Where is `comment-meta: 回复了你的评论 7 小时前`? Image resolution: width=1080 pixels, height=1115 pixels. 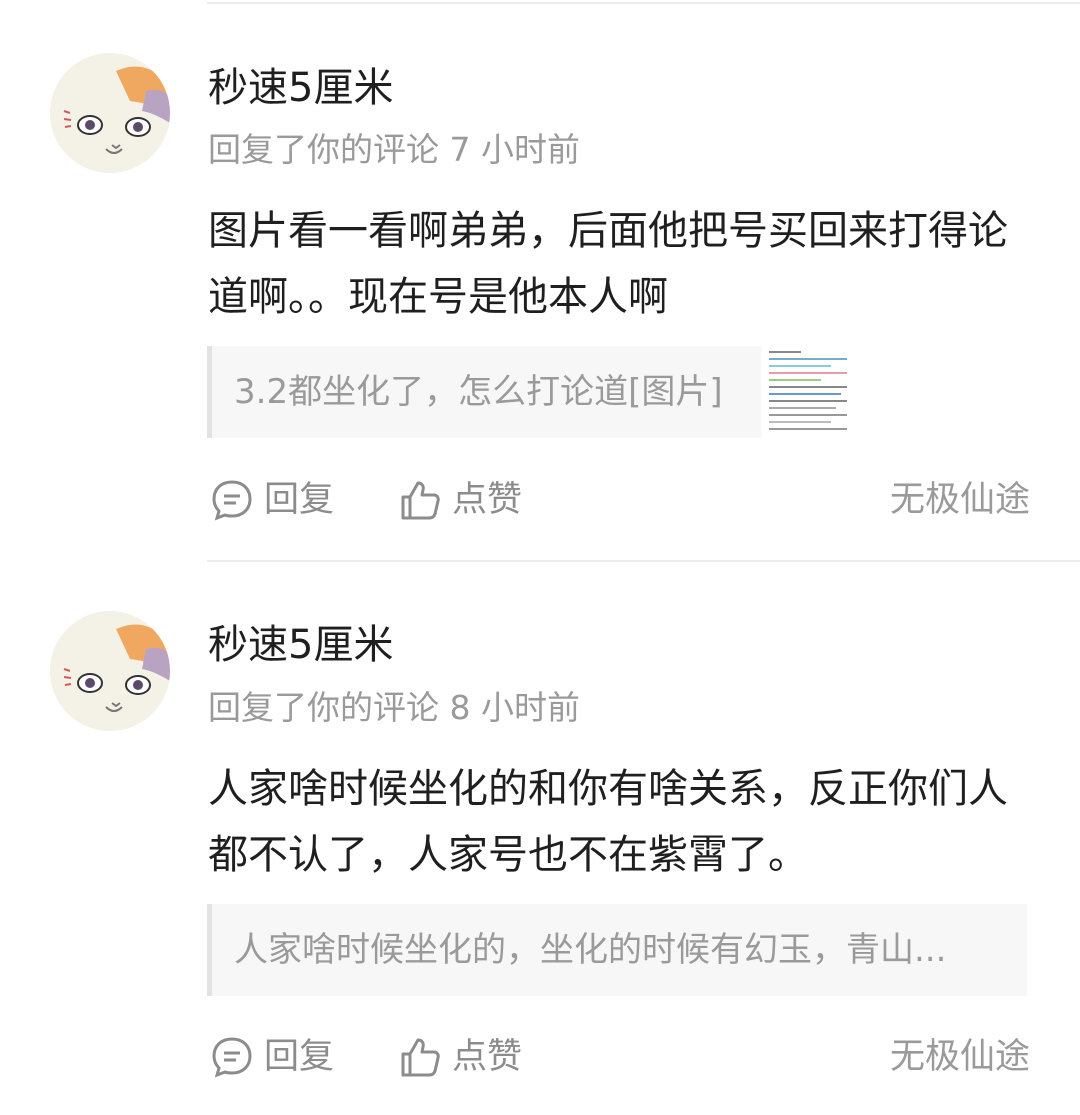
comment-meta: 回复了你的评论 7 小时前 is located at coordinates (394, 149).